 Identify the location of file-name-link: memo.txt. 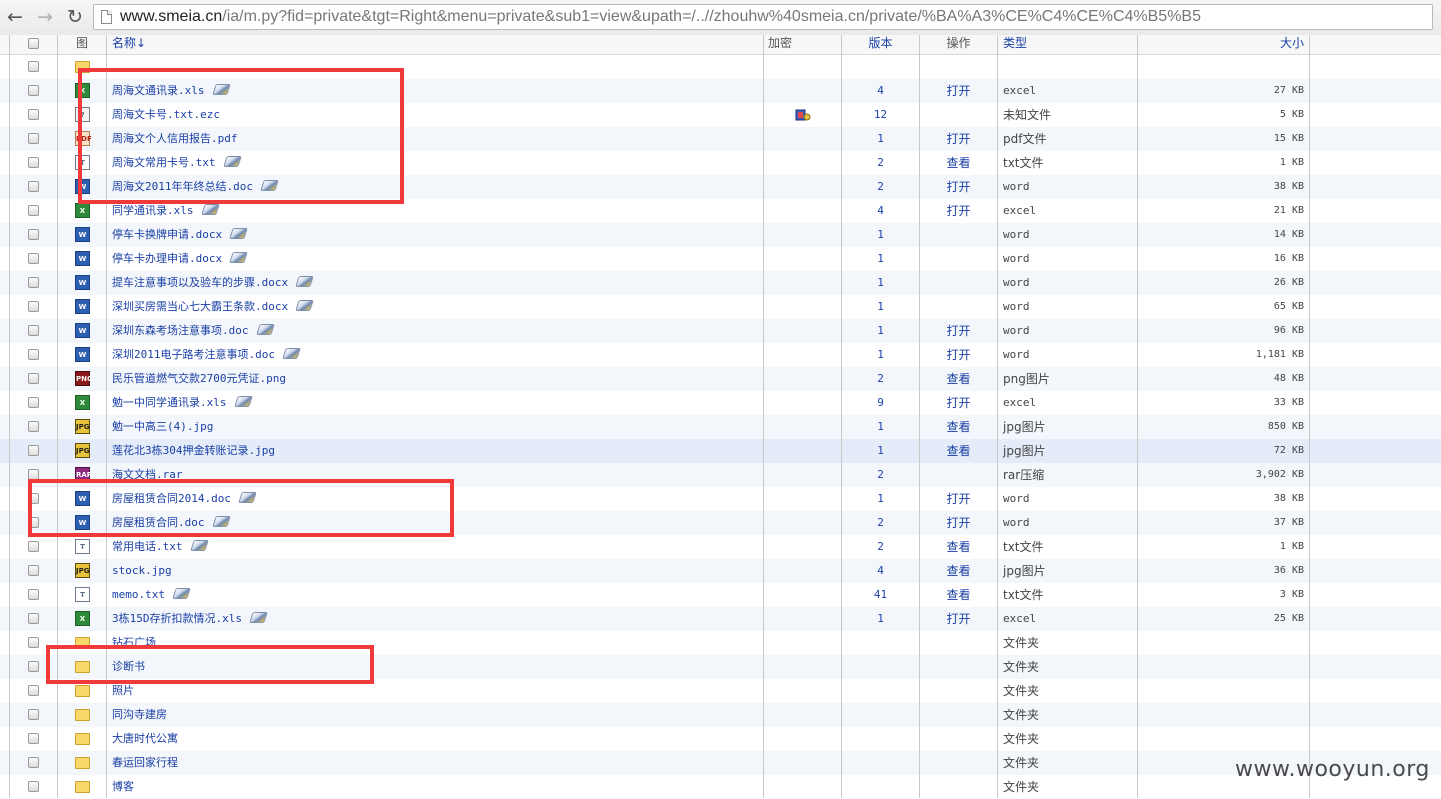
(151, 595).